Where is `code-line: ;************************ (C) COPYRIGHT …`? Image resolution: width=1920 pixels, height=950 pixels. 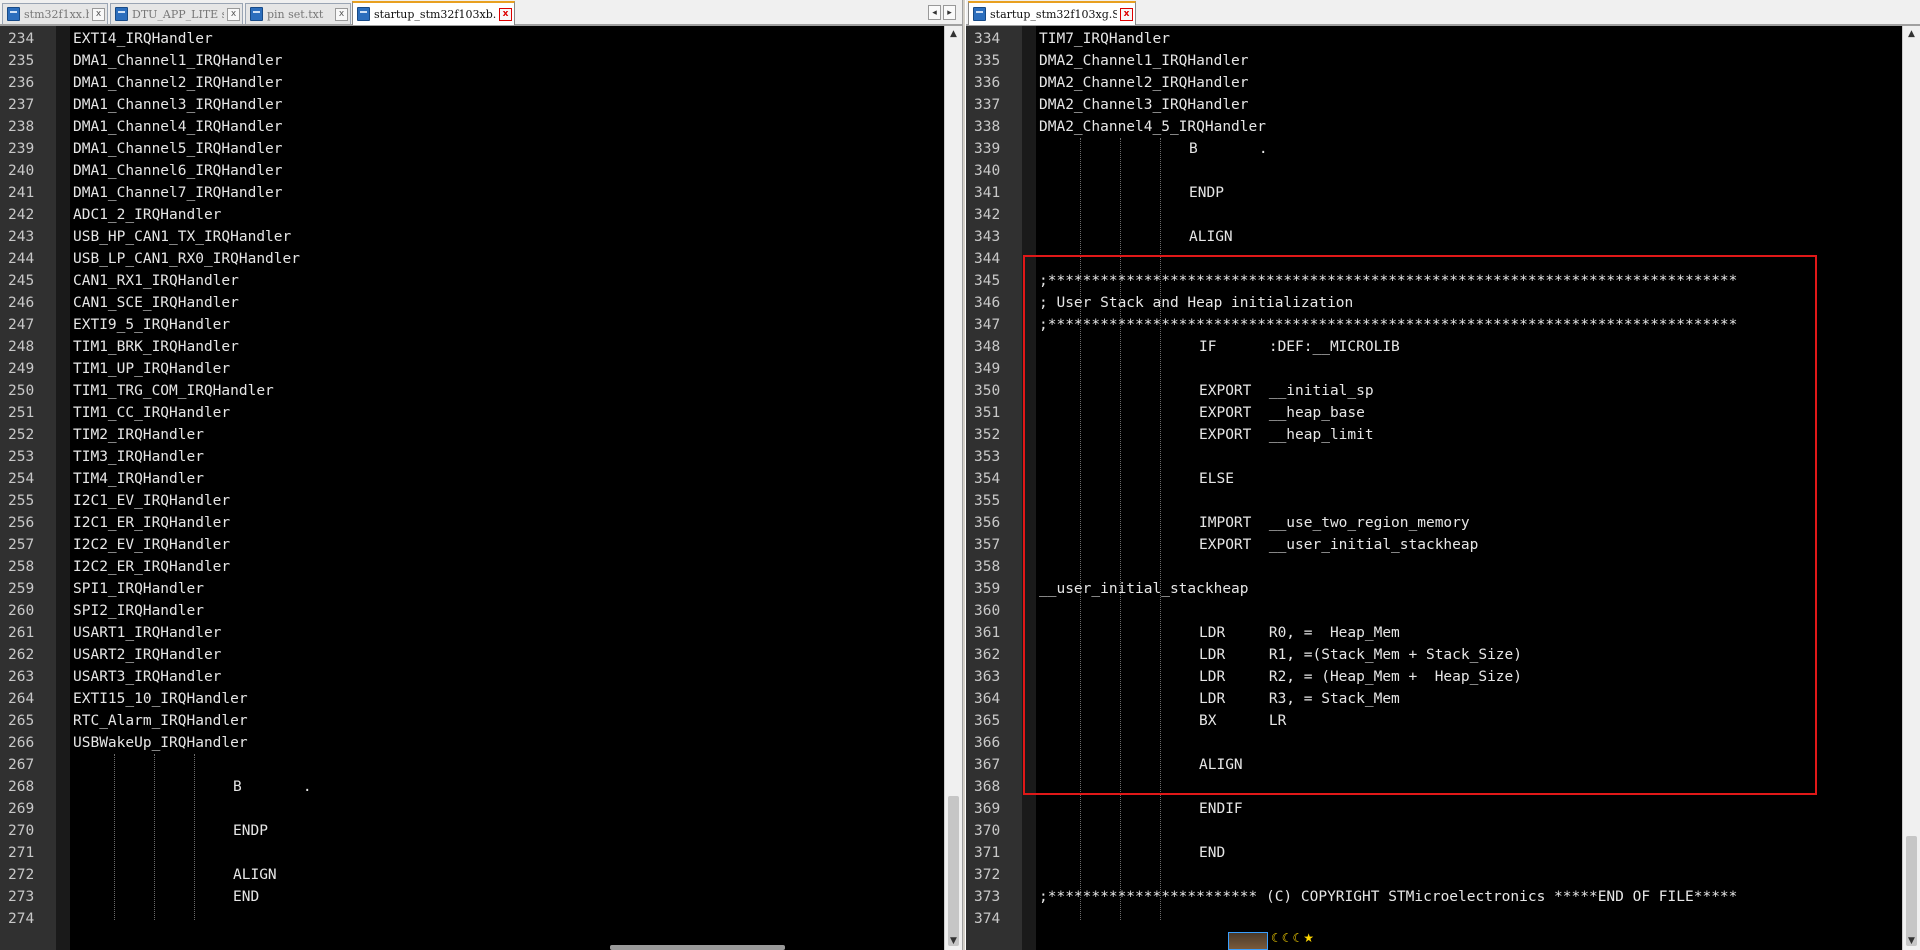 code-line: ;************************ (C) COPYRIGHT … is located at coordinates (1388, 897).